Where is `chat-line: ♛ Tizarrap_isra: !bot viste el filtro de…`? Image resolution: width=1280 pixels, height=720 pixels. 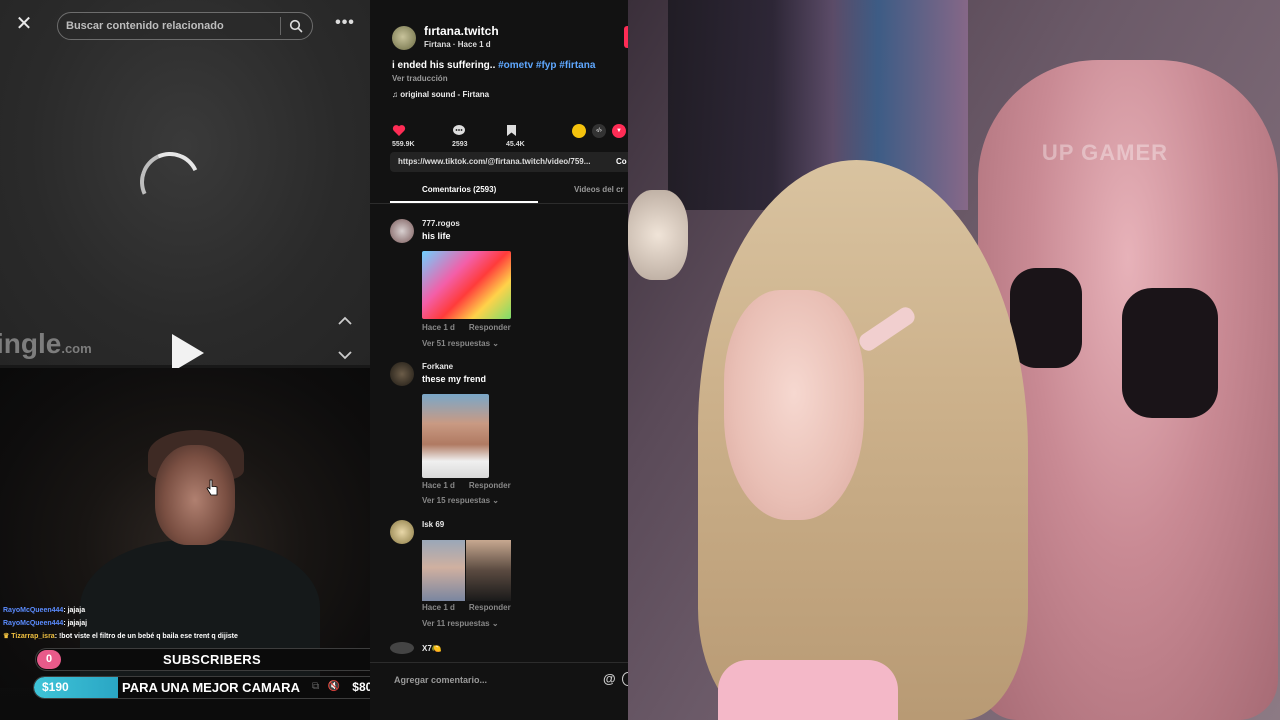 chat-line: ♛ Tizarrap_isra: !bot viste el filtro de… is located at coordinates (186, 636).